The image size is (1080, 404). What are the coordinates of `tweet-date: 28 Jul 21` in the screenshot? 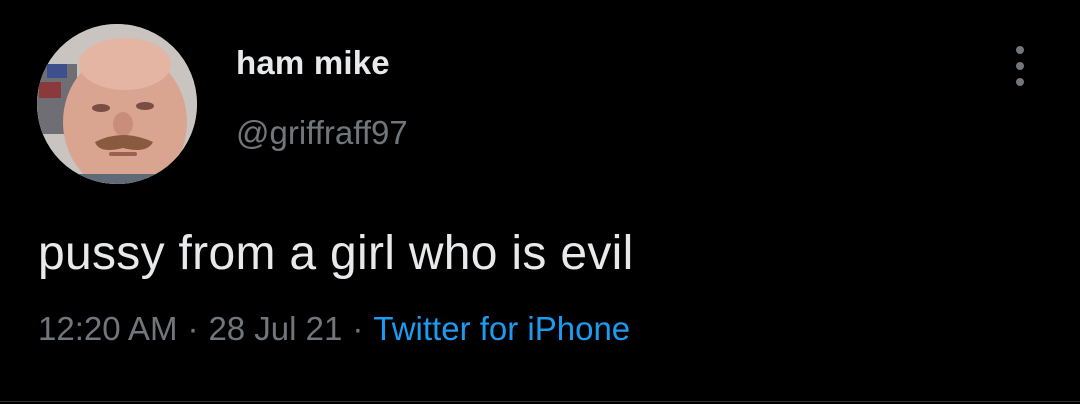 It's located at (275, 328).